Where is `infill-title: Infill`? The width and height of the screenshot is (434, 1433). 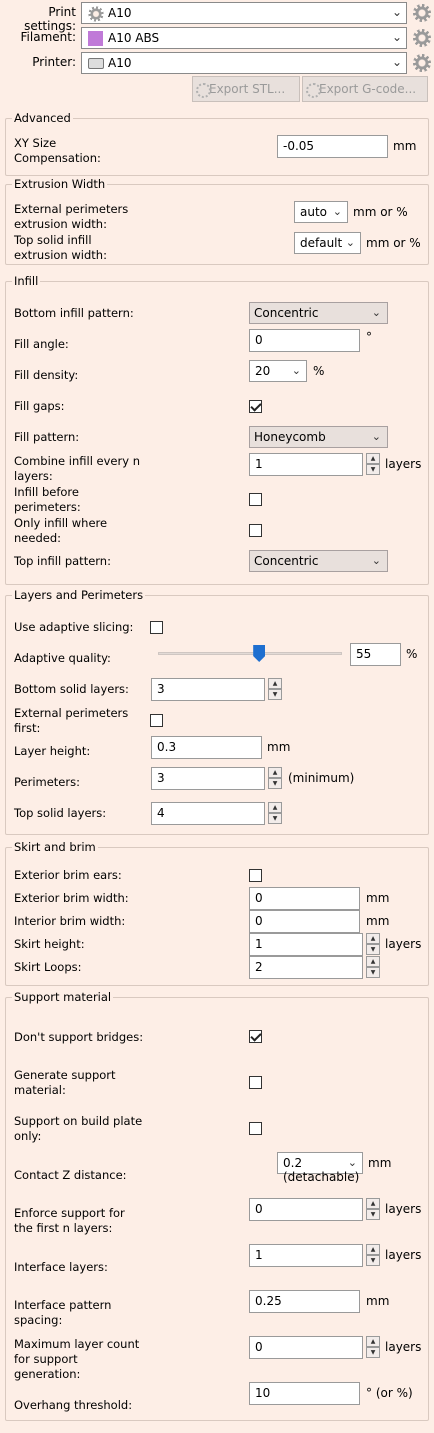 infill-title: Infill is located at coordinates (26, 281).